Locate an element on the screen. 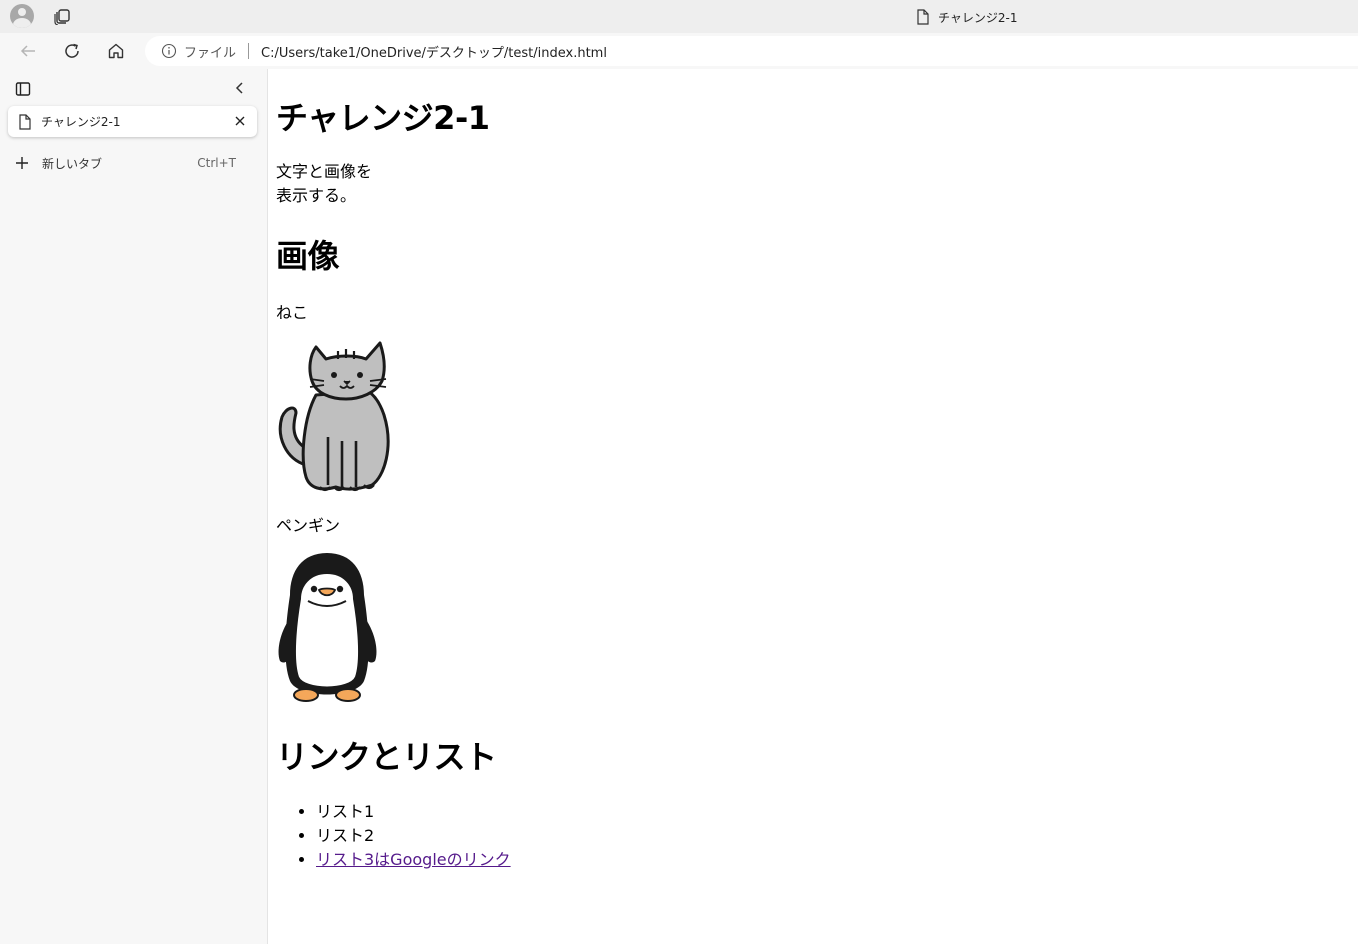  plus-icon is located at coordinates (22, 163).